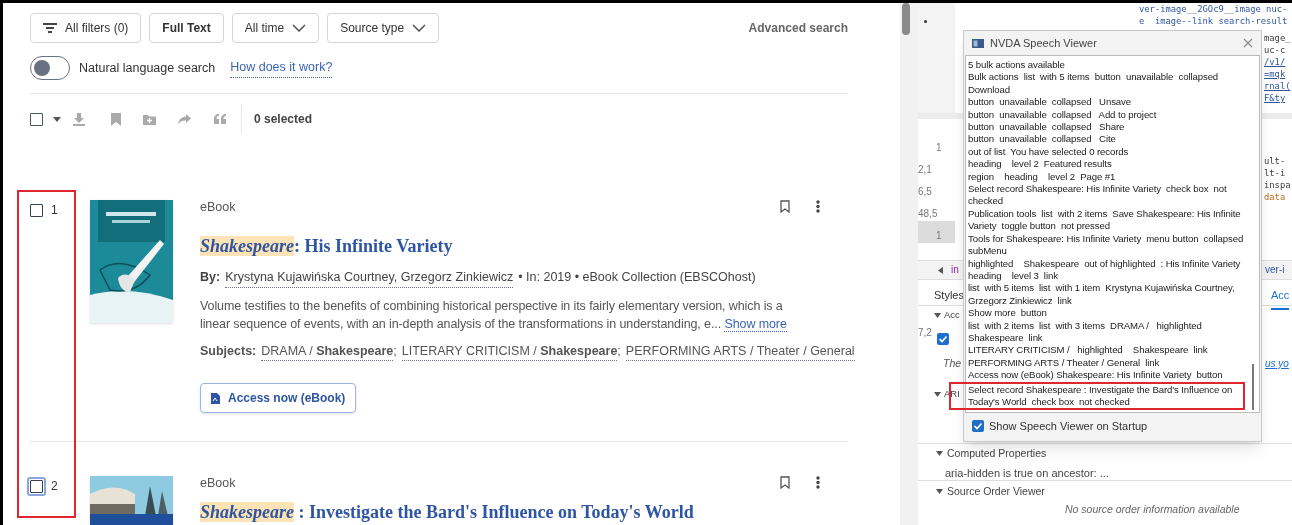 This screenshot has width=1292, height=525. What do you see at coordinates (494, 315) in the screenshot?
I see `abstract-text: Volume testifies to the benefits of combining historical perspective in its fairly elementary version, which is a linear sequence of events, with an in-depth analysis of the transformations in understanding, e... Show more` at bounding box center [494, 315].